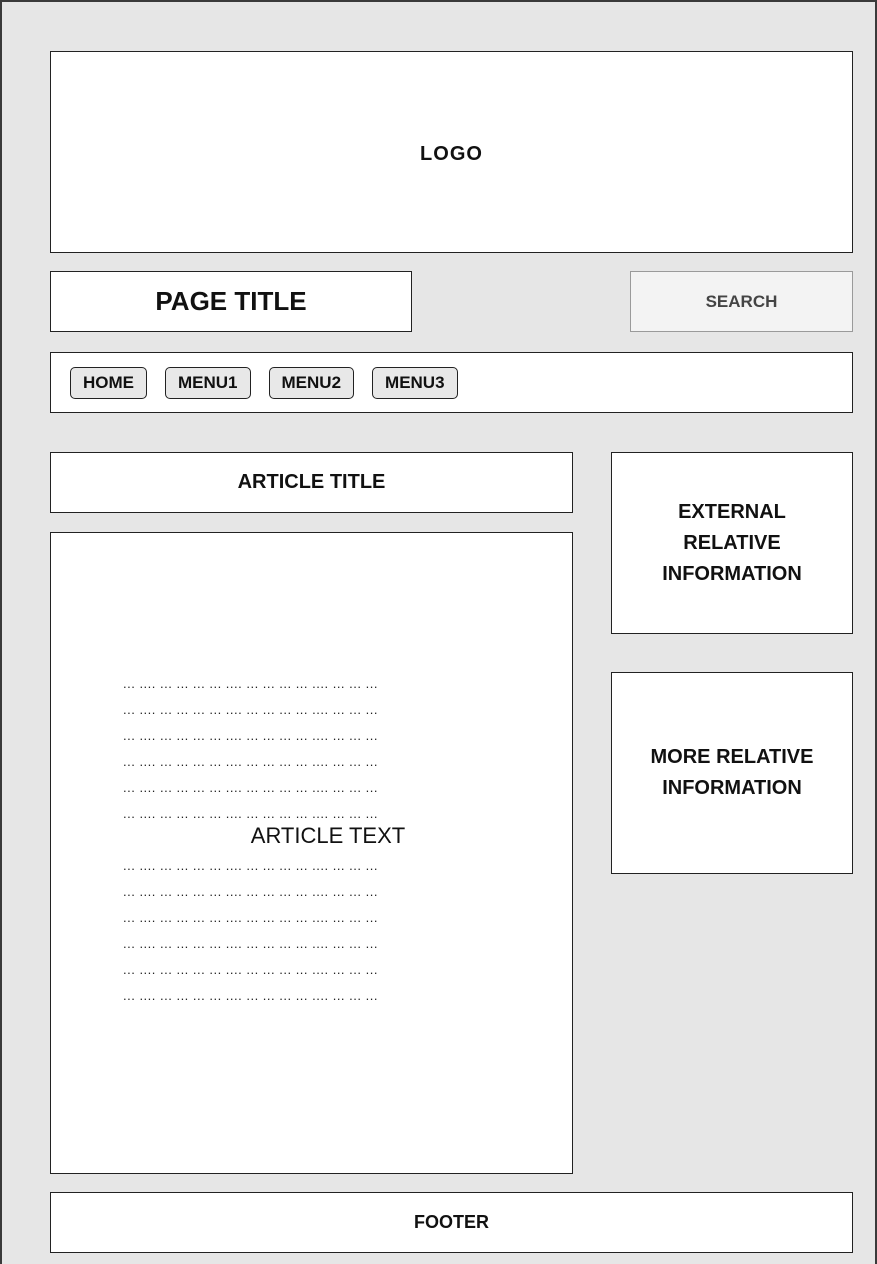  Describe the element at coordinates (311, 382) in the screenshot. I see `nav-menu2-button: MENU2` at that location.